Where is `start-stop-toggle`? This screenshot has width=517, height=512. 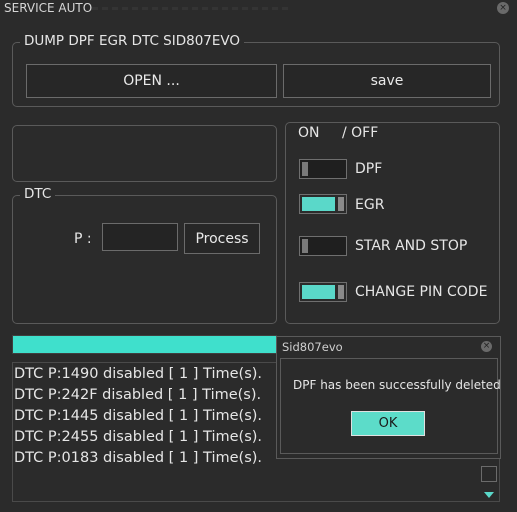 start-stop-toggle is located at coordinates (323, 246).